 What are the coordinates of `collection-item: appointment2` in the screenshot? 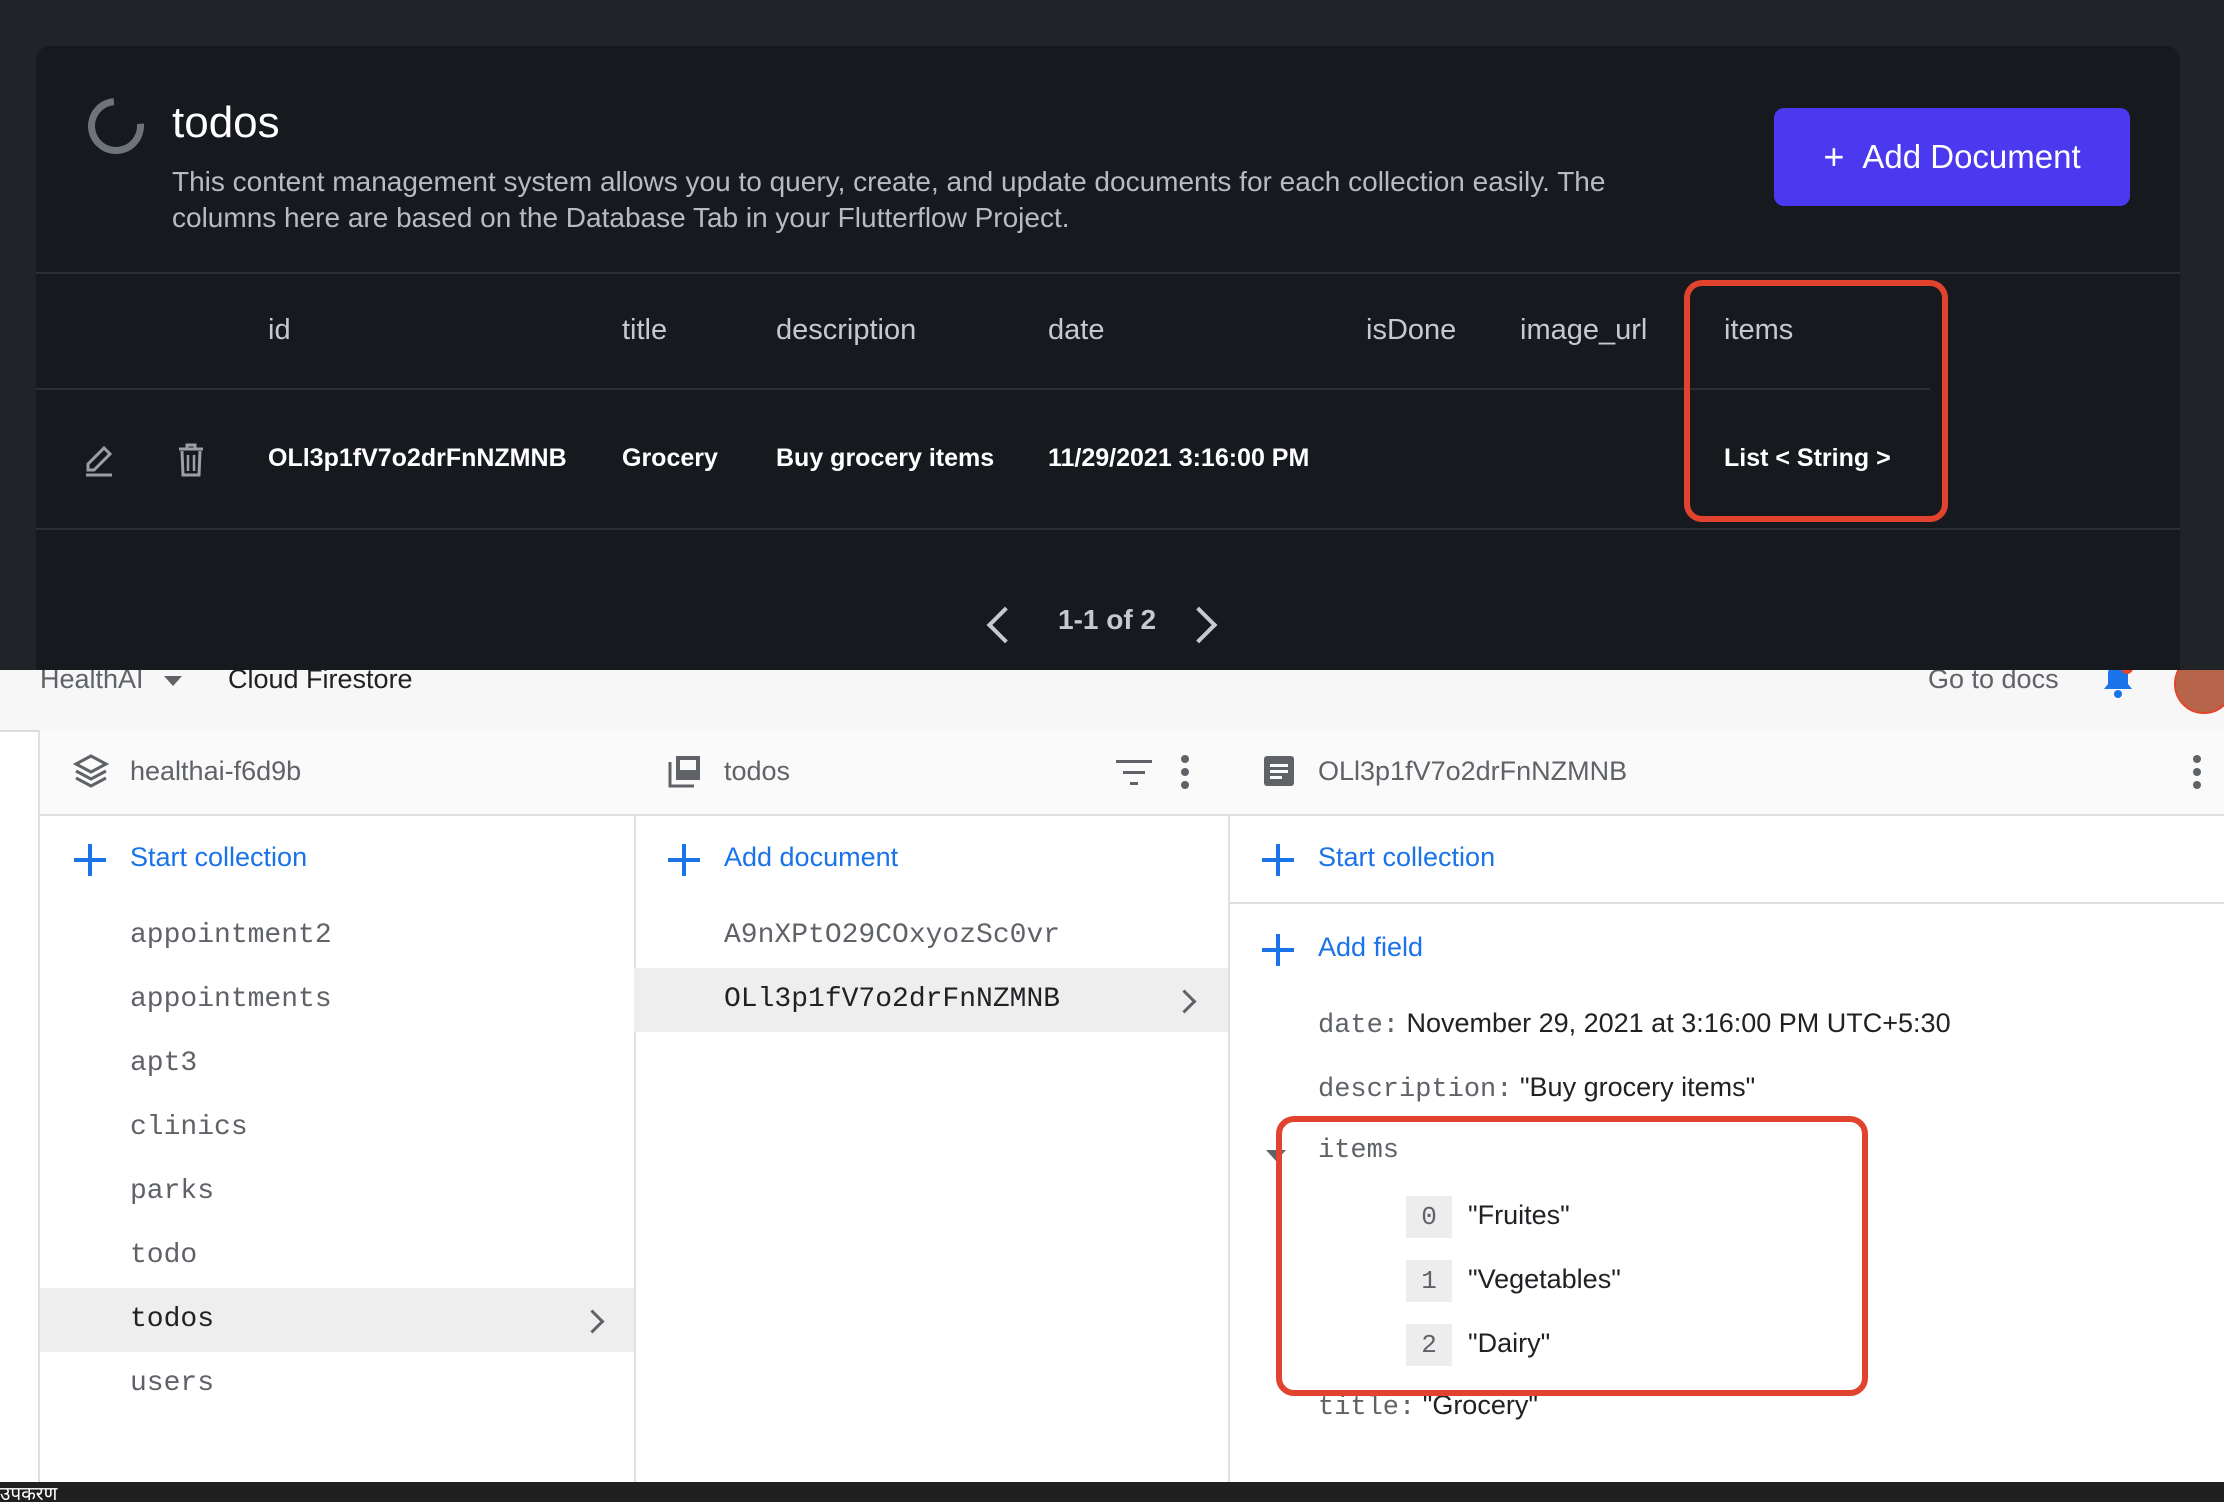 It's located at (231, 935).